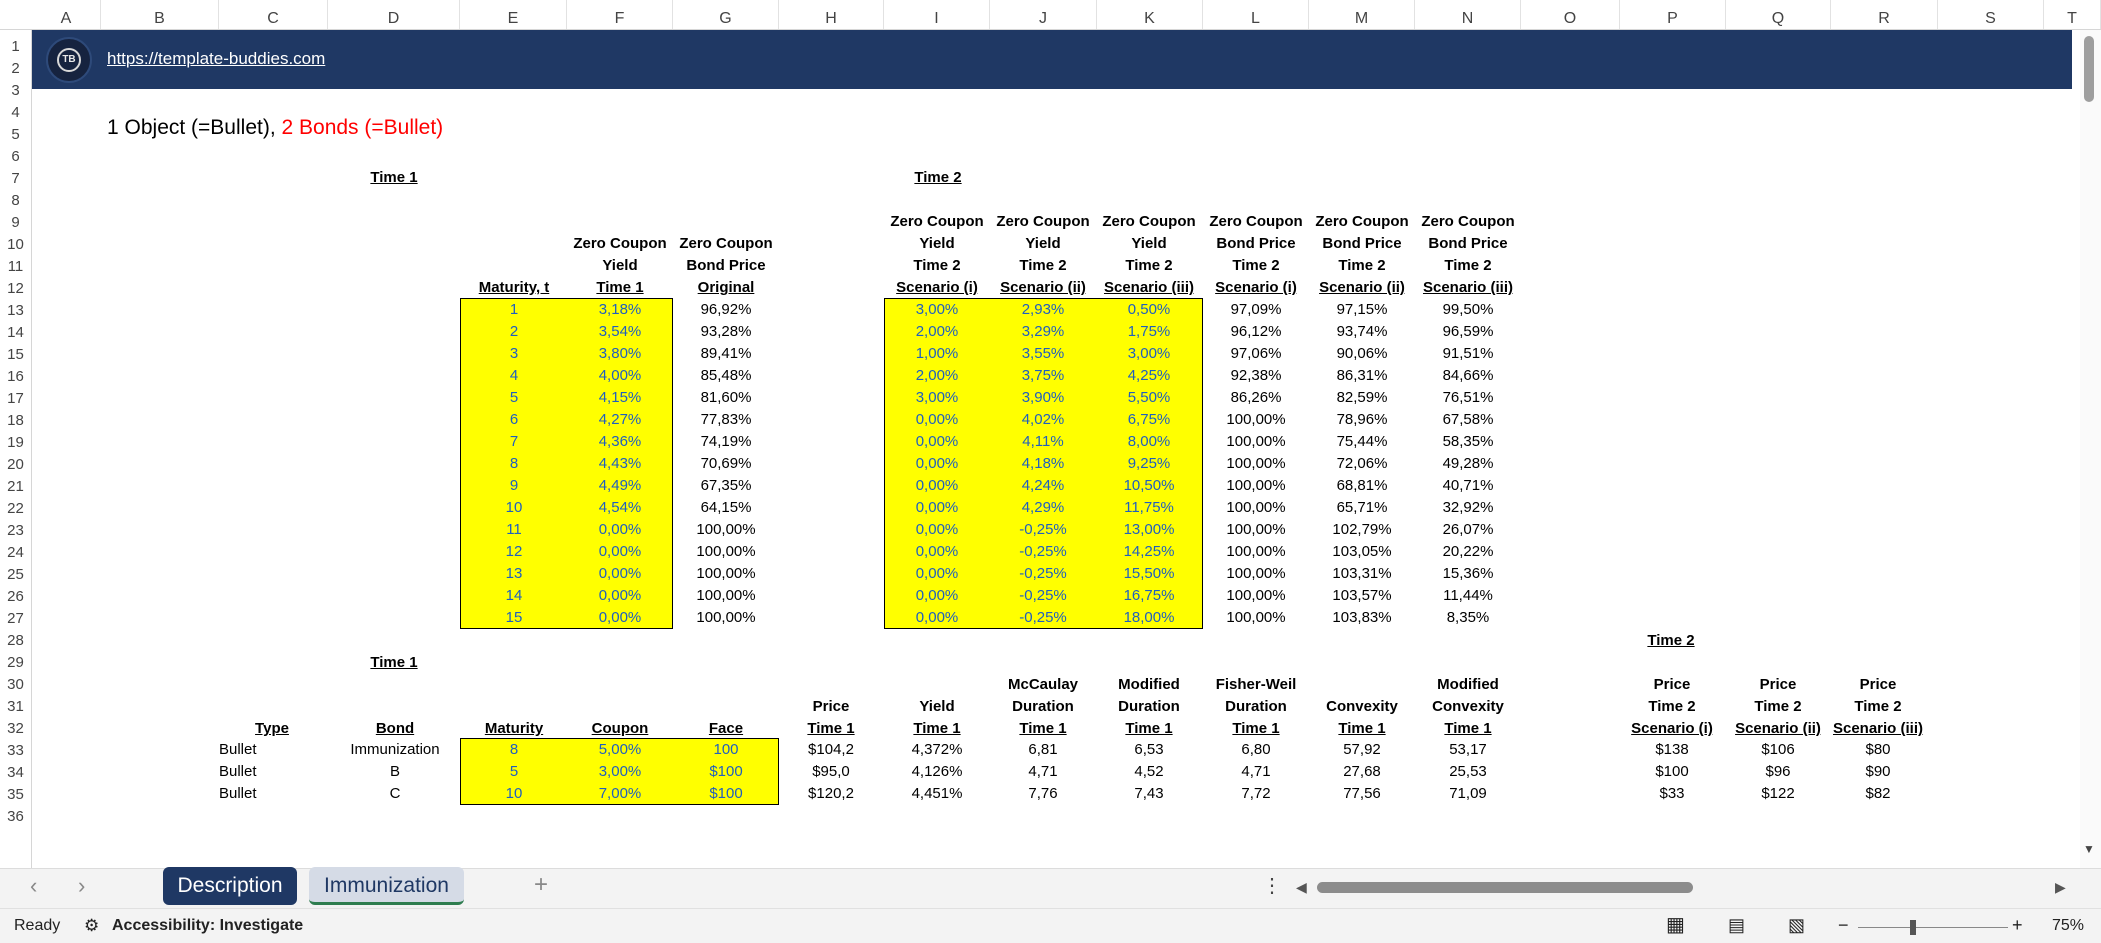  Describe the element at coordinates (726, 310) in the screenshot. I see `table-cell: 96,92%` at that location.